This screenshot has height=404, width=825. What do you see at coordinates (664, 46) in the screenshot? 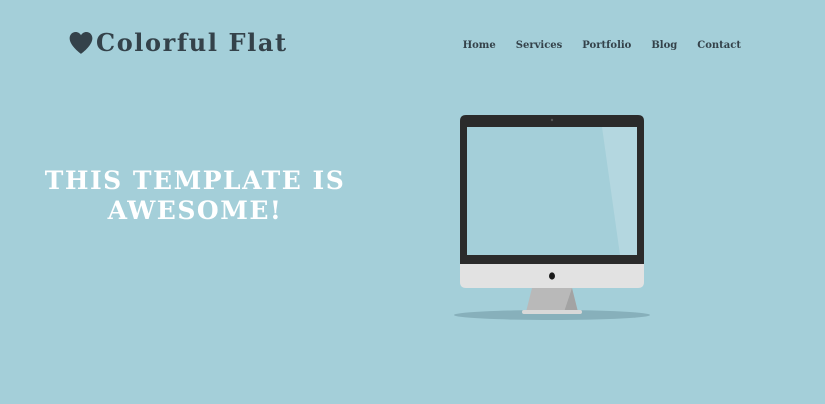
I see `nav-blog: Blog` at bounding box center [664, 46].